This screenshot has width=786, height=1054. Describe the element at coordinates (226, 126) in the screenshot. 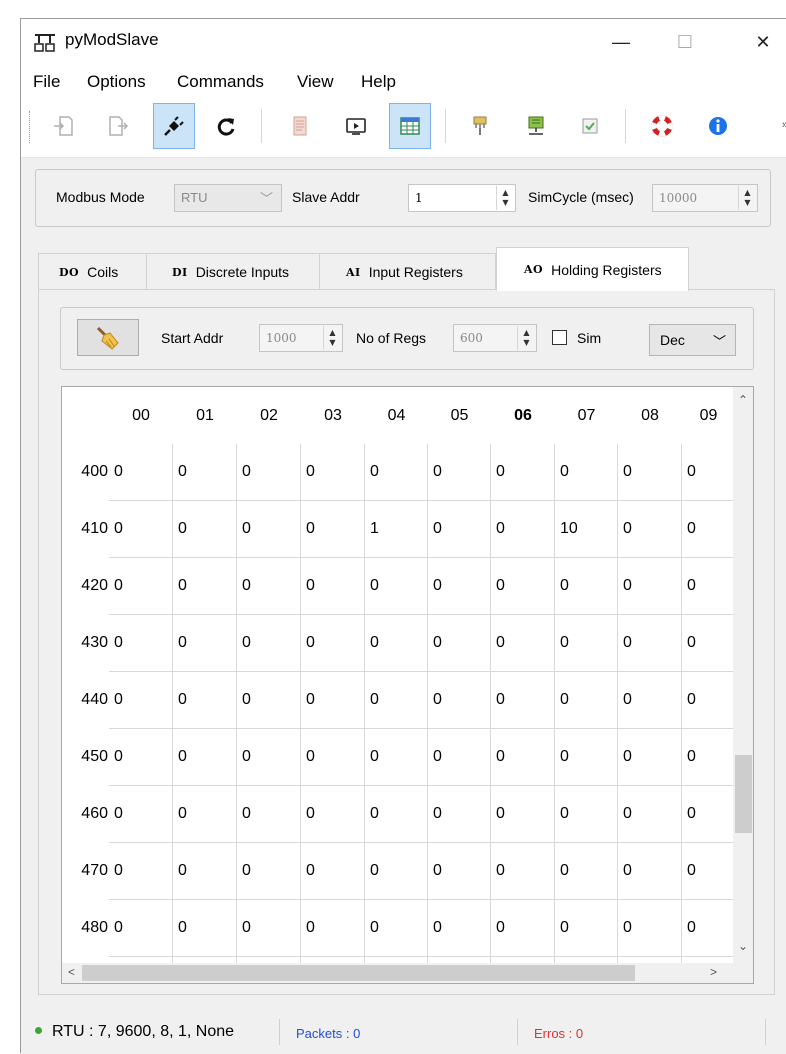

I see `reset-button` at that location.